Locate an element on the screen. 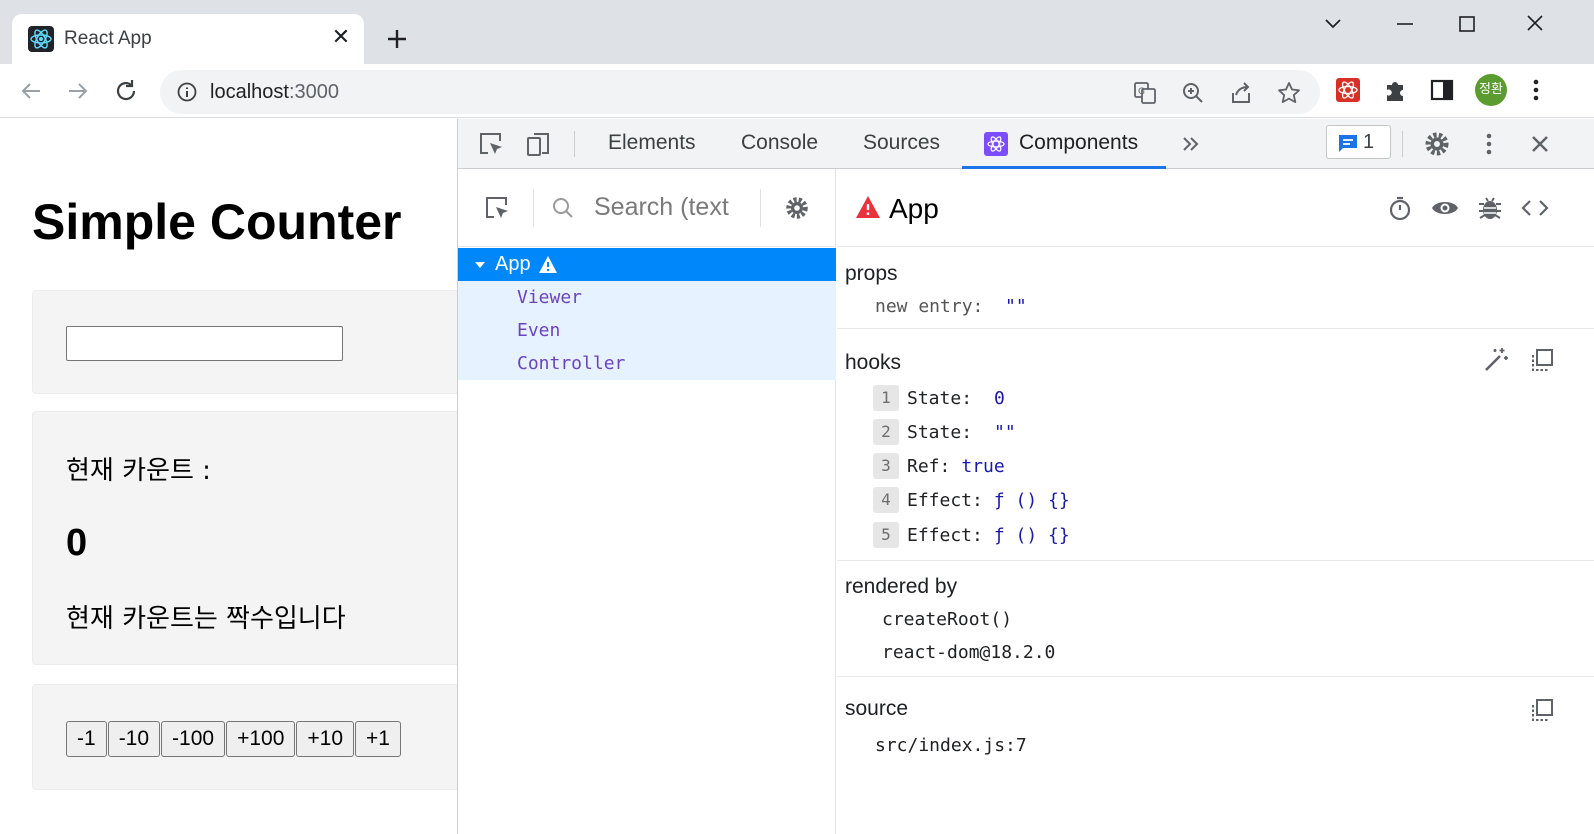  browser-tab: React App ✕ is located at coordinates (188, 39).